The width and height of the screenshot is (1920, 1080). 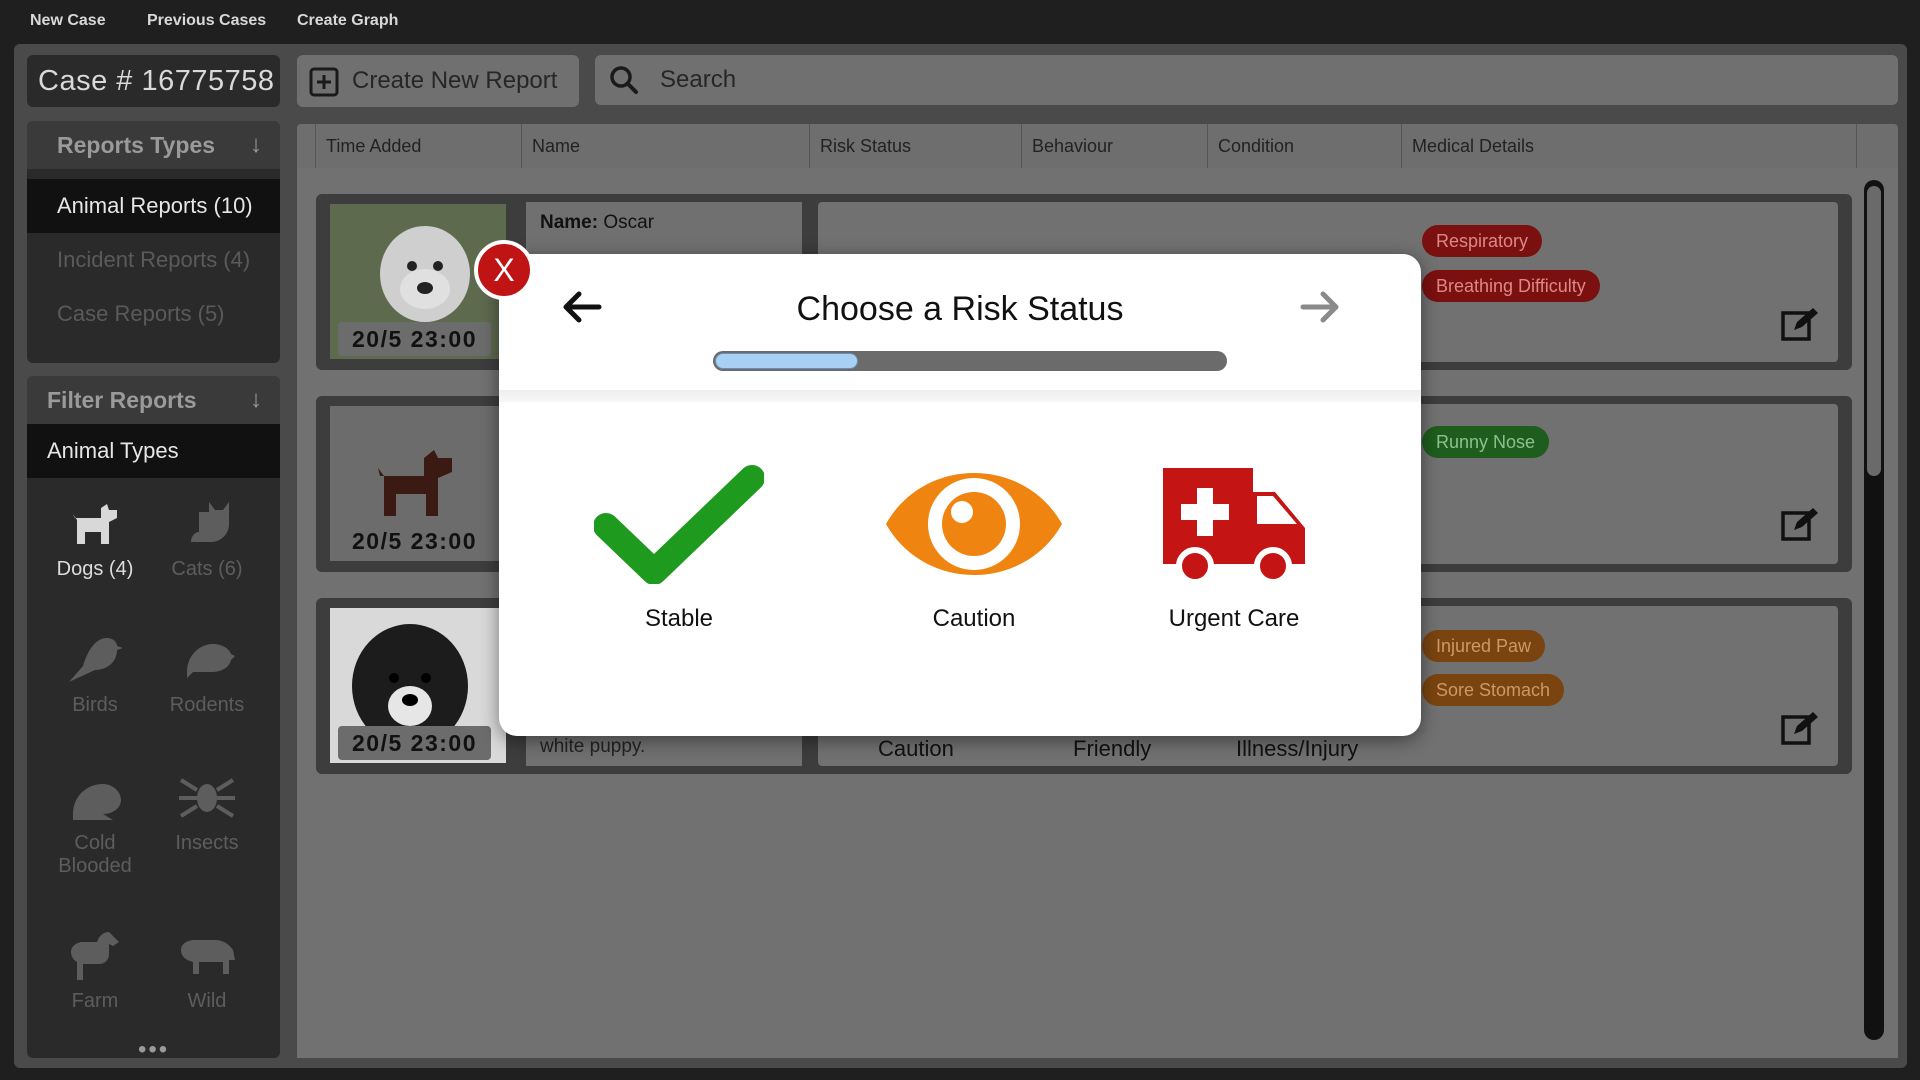 I want to click on dog-icon, so click(x=95, y=524).